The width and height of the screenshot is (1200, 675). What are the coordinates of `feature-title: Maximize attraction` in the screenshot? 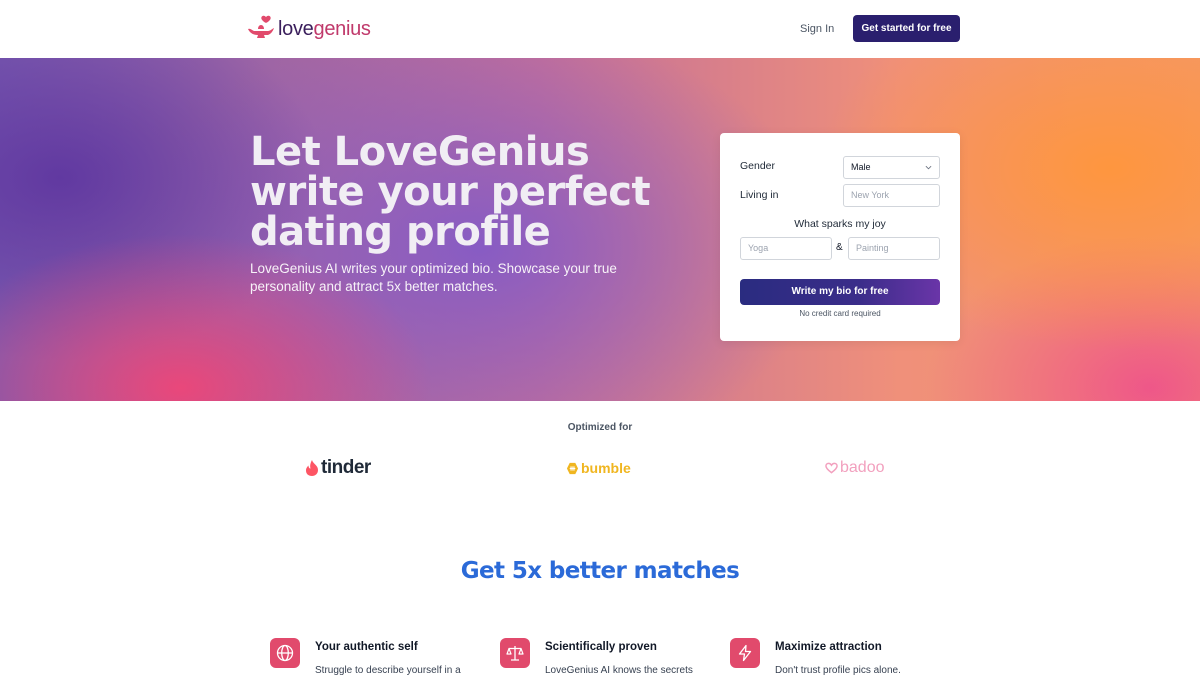 It's located at (828, 647).